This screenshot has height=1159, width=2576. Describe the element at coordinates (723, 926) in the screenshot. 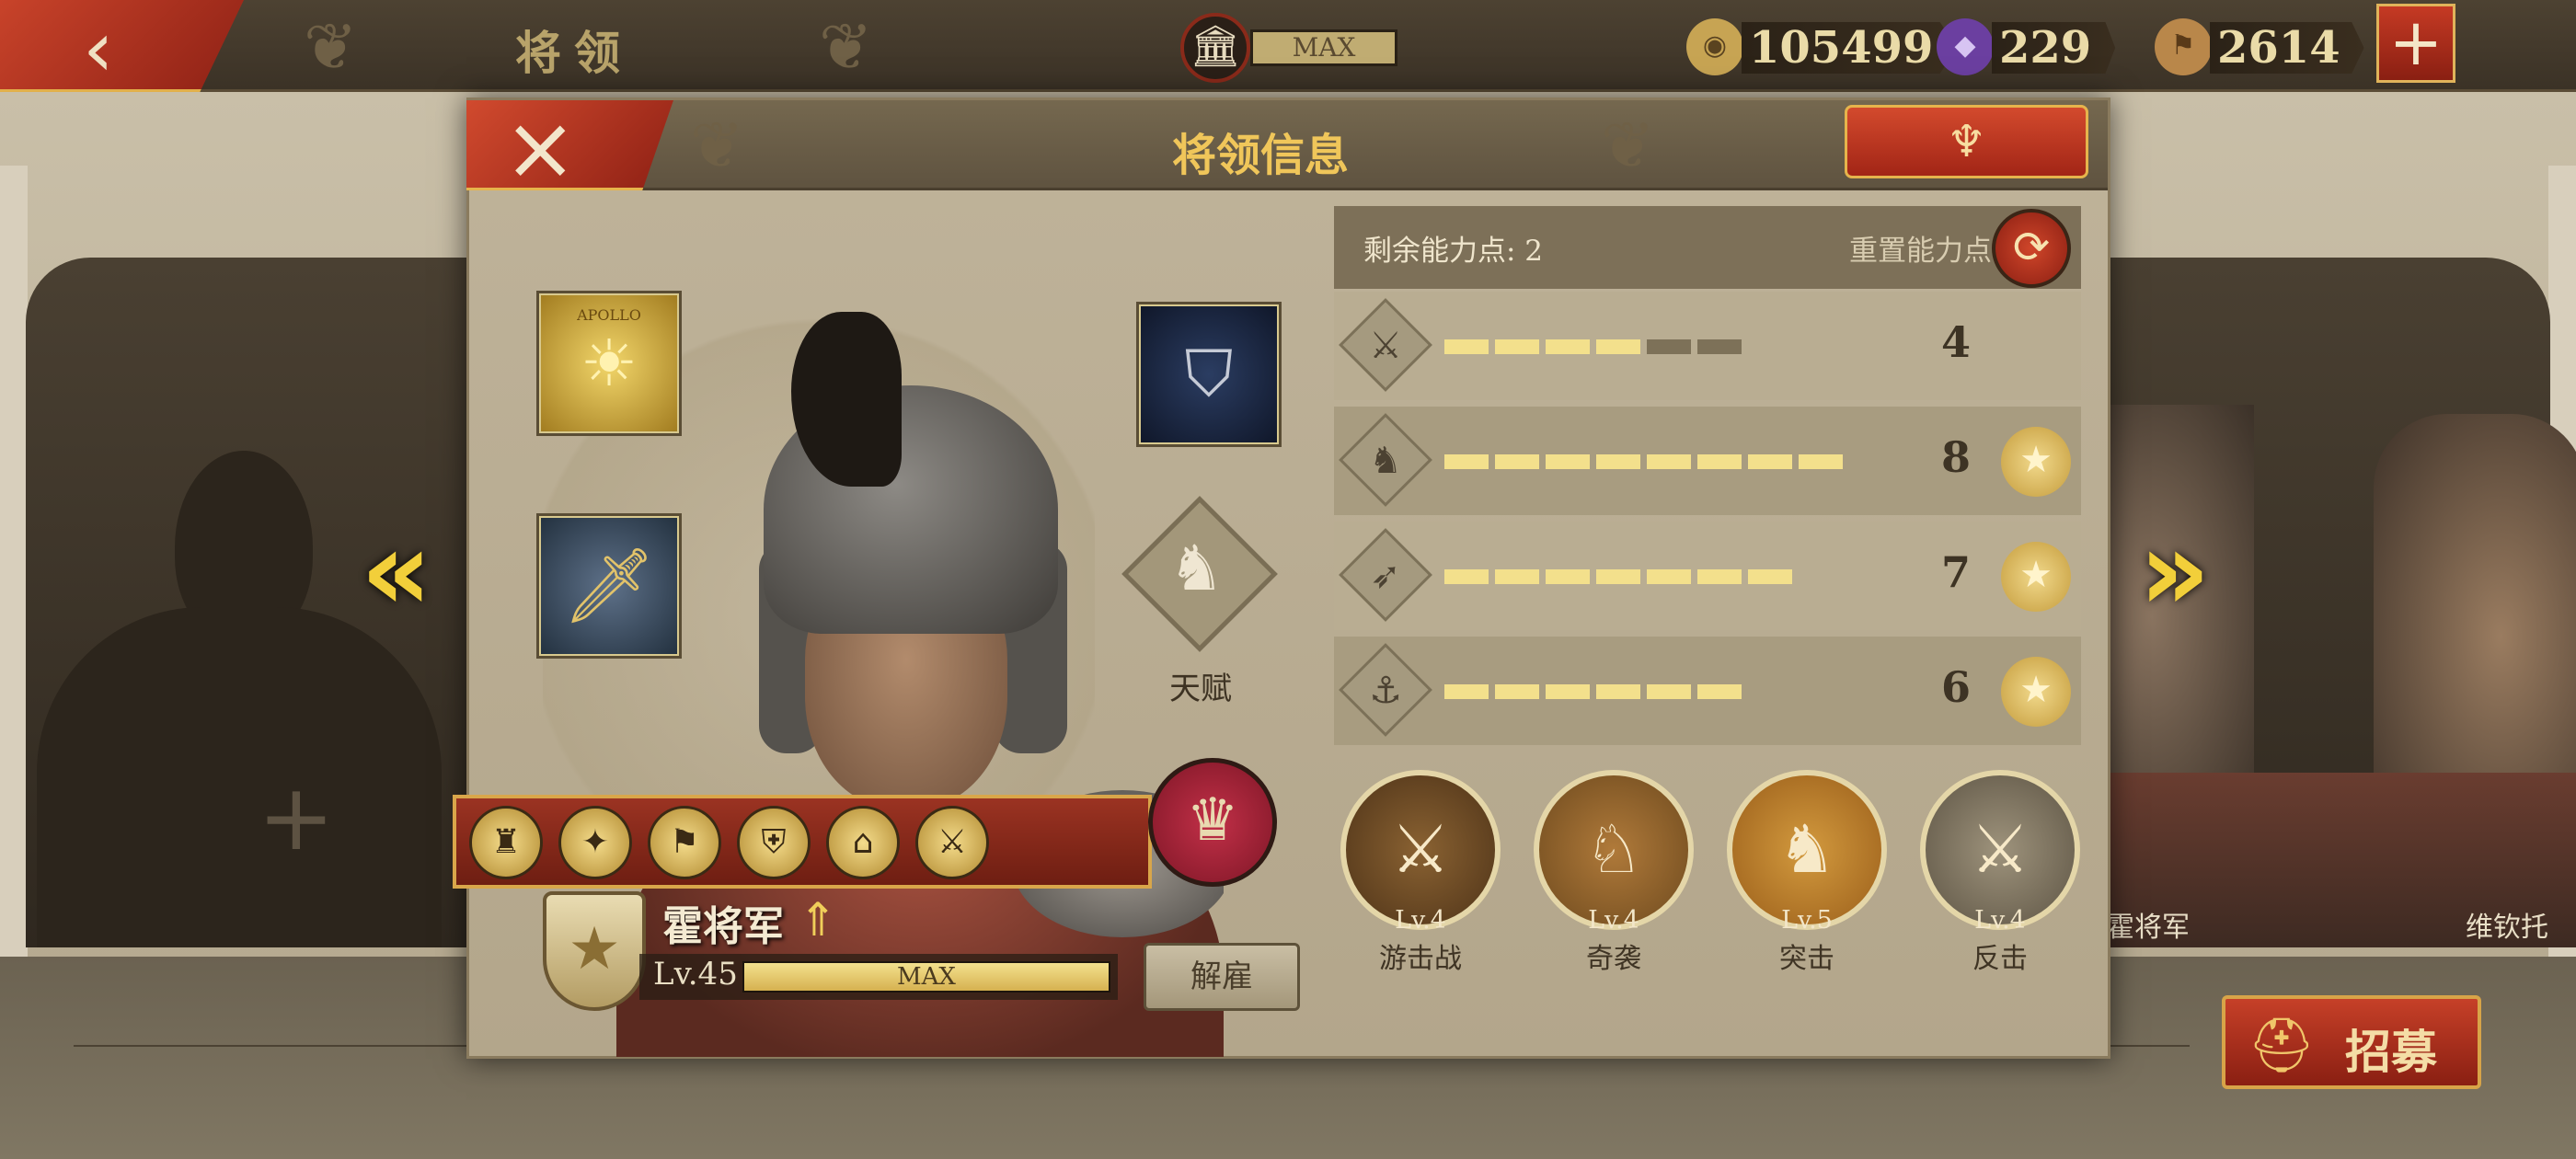

I see `general-name: 霍将军` at that location.